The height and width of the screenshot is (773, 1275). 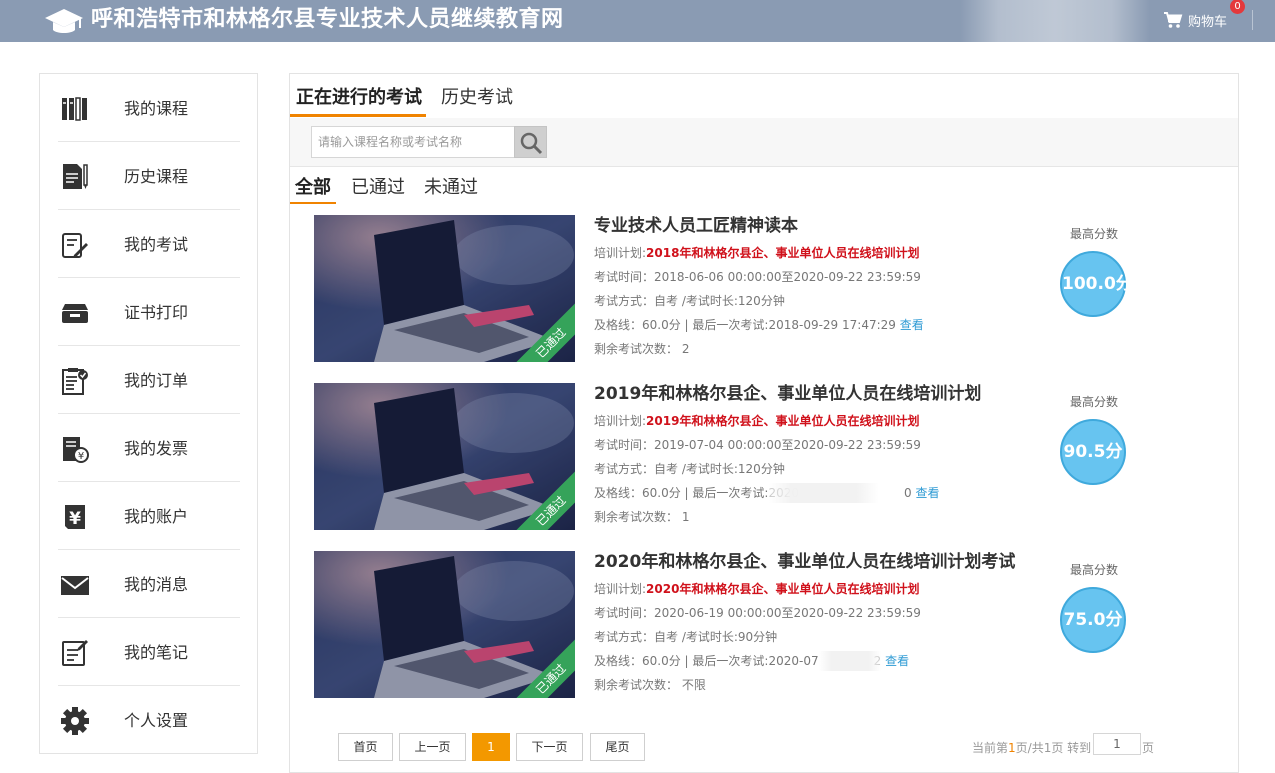 I want to click on remaining-attempts-line: 剩余考试次数： 2, so click(x=641, y=349).